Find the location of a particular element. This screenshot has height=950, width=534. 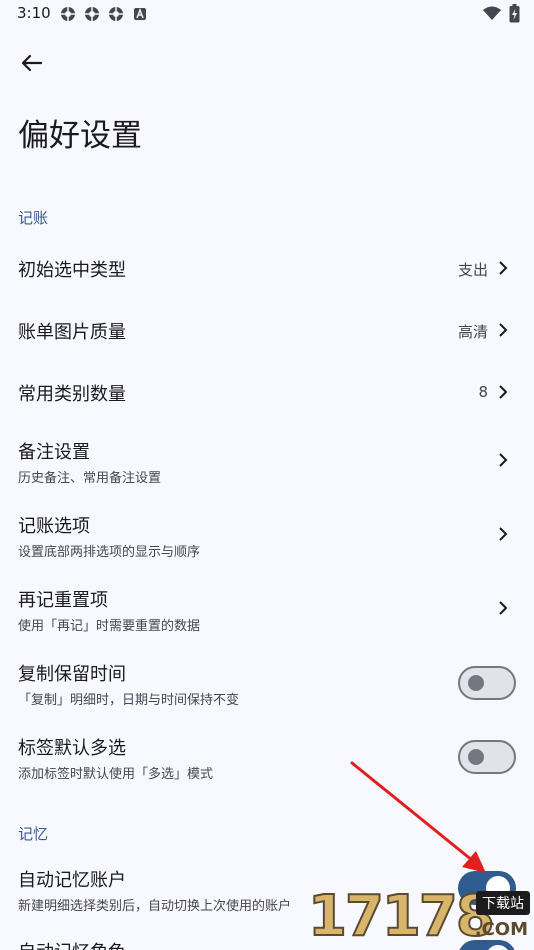

status-time: 3:10 is located at coordinates (34, 13).